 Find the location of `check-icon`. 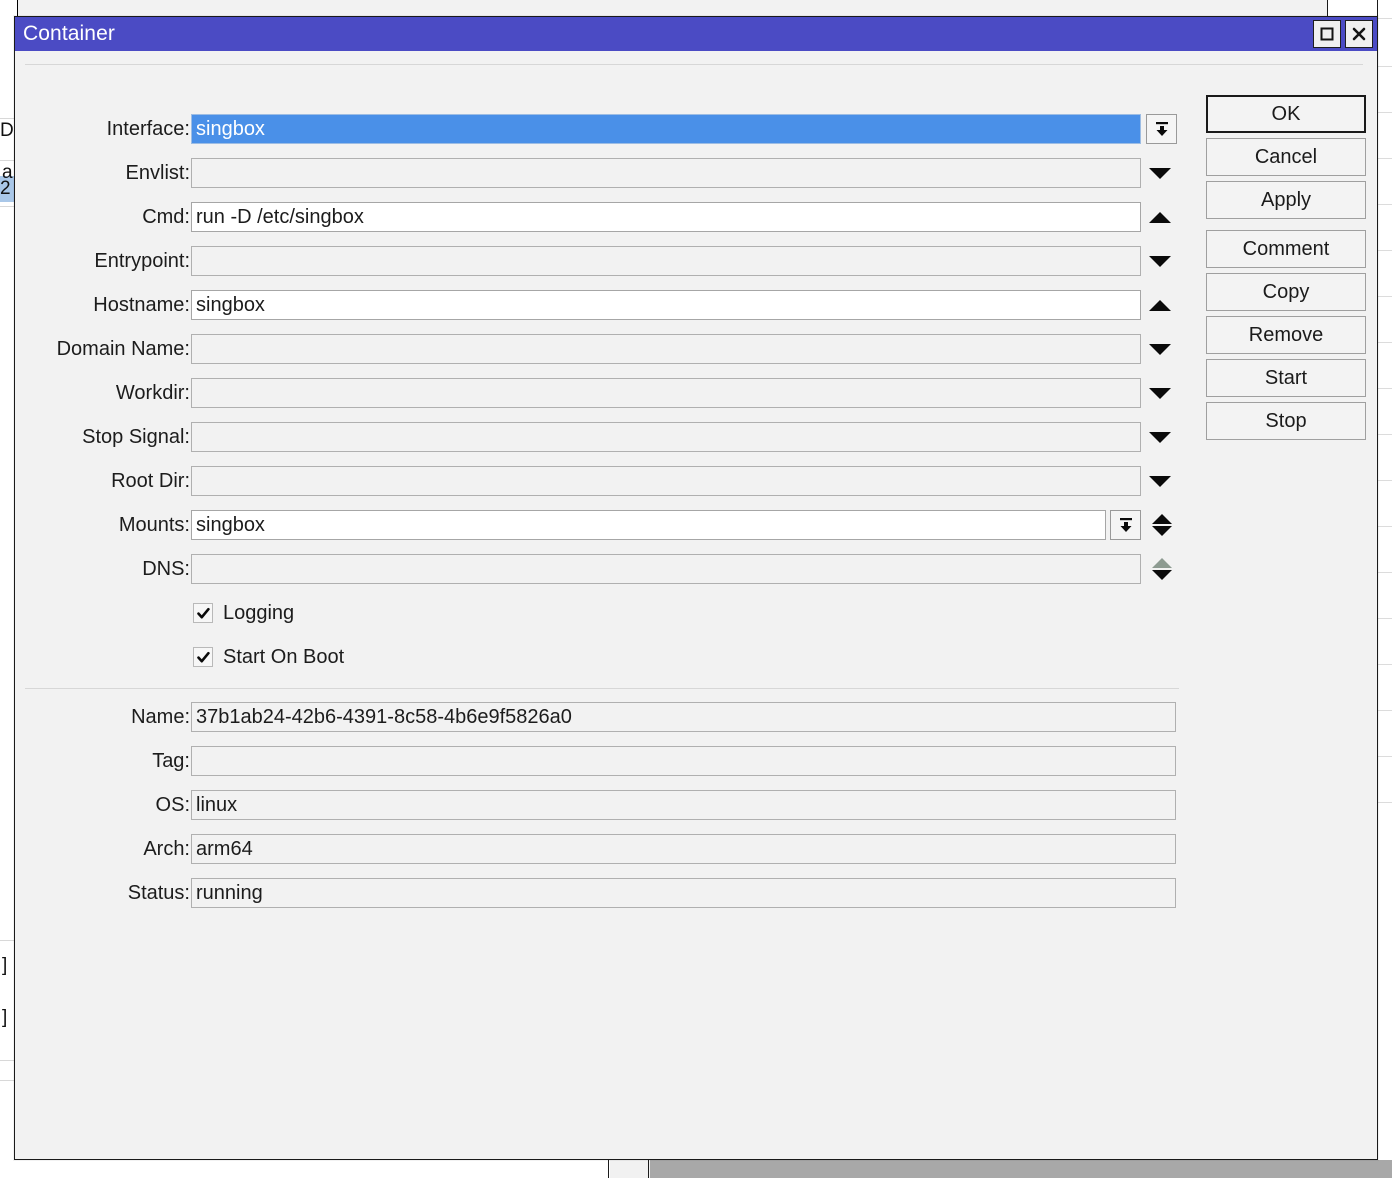

check-icon is located at coordinates (203, 612).